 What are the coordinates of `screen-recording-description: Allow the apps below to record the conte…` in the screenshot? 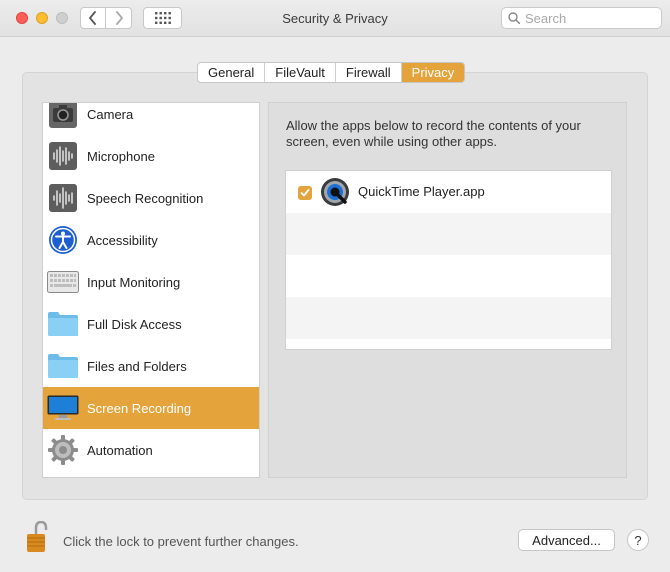 It's located at (433, 133).